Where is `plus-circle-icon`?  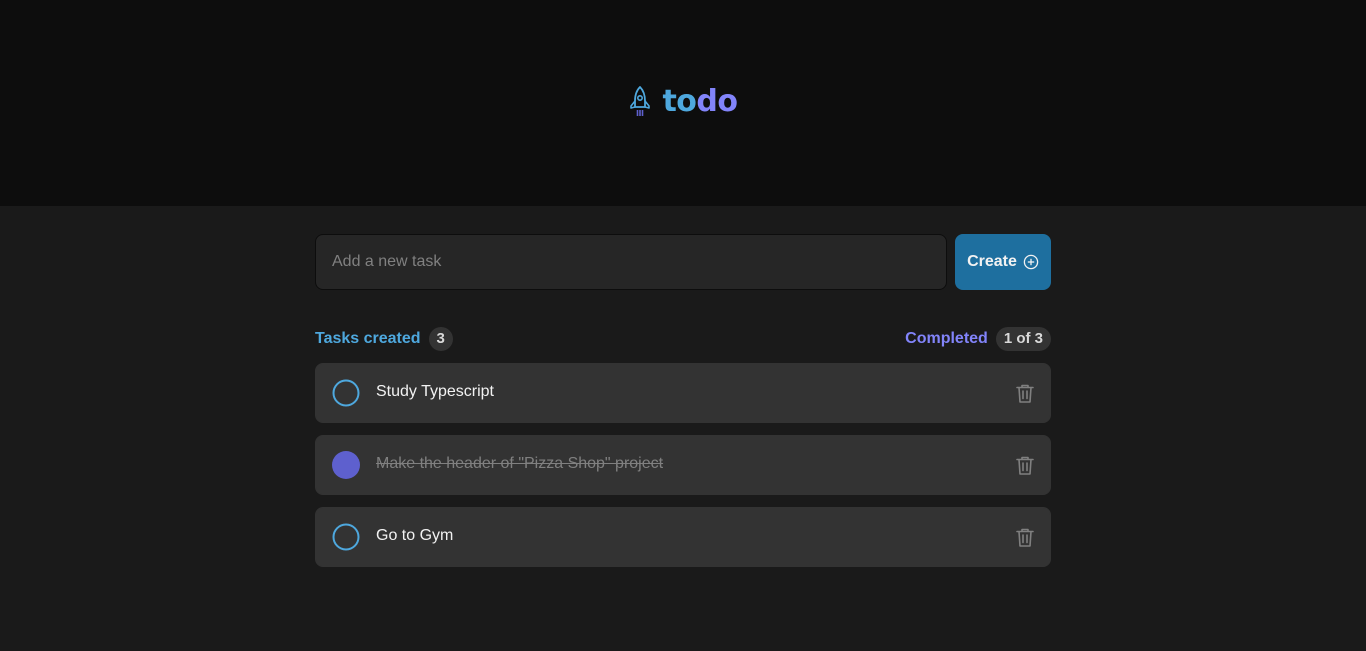
plus-circle-icon is located at coordinates (1031, 262).